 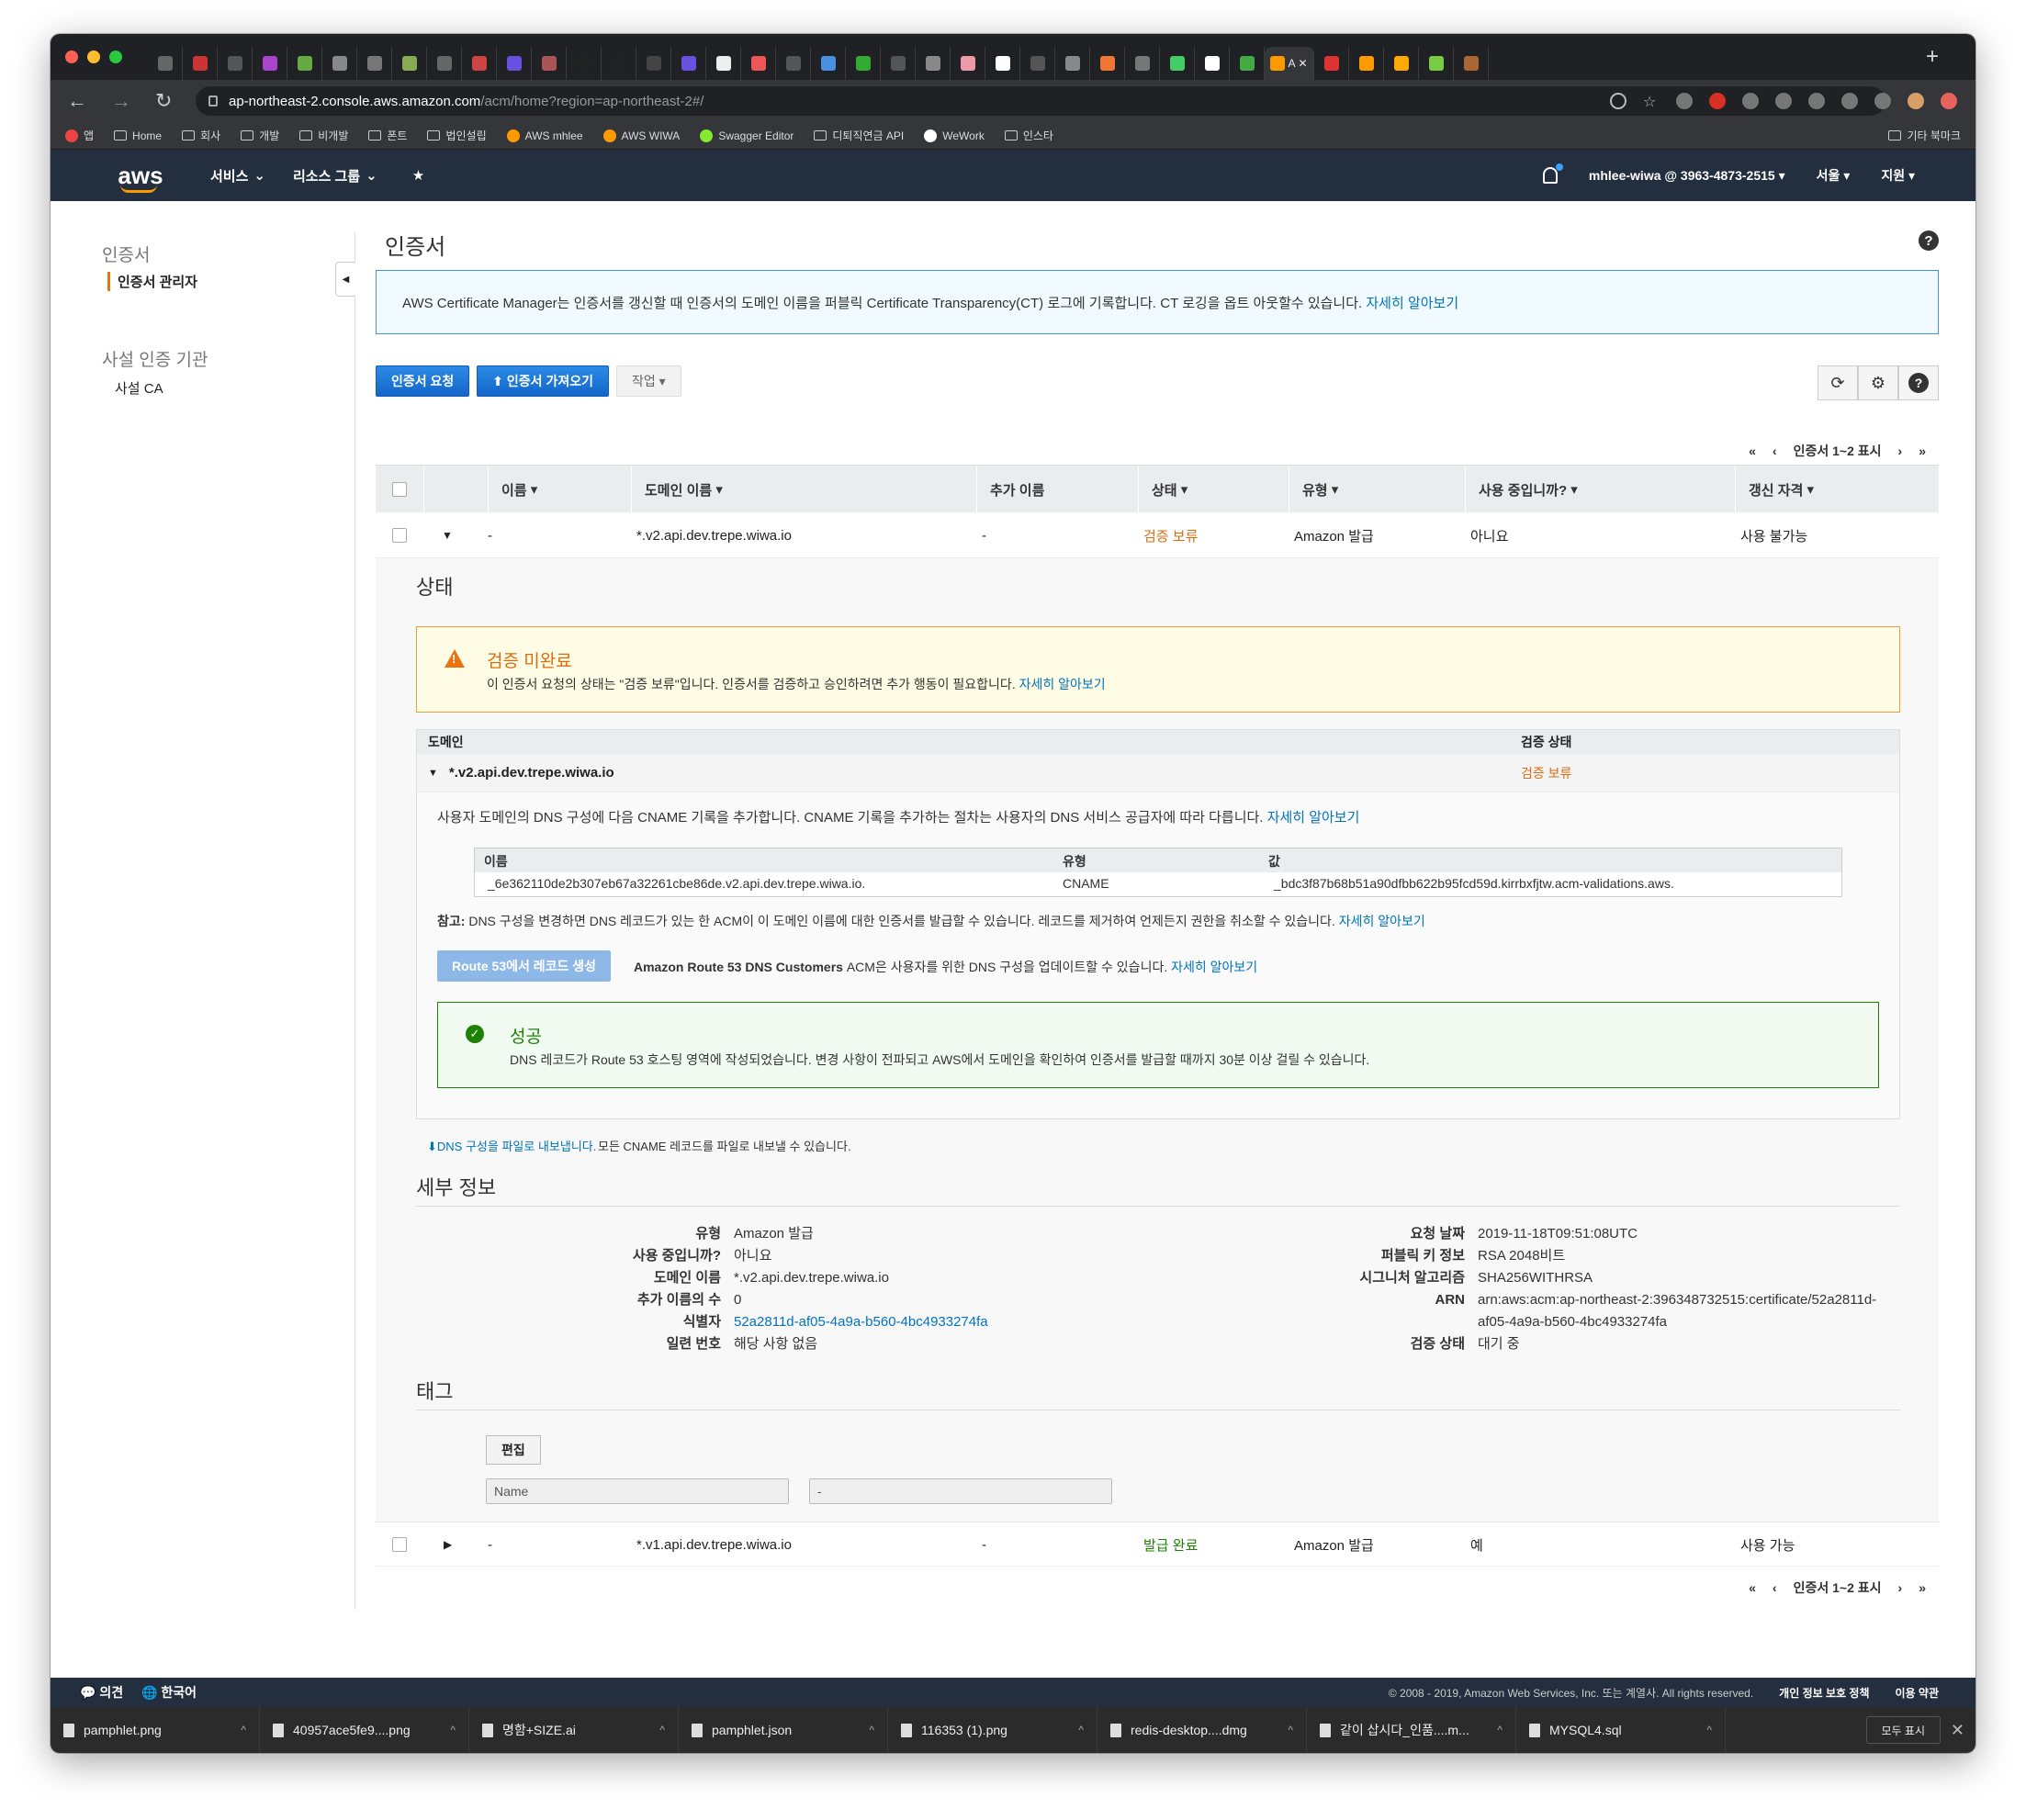 What do you see at coordinates (1774, 489) in the screenshot?
I see `header-renewal: 갱신 자격 ▾` at bounding box center [1774, 489].